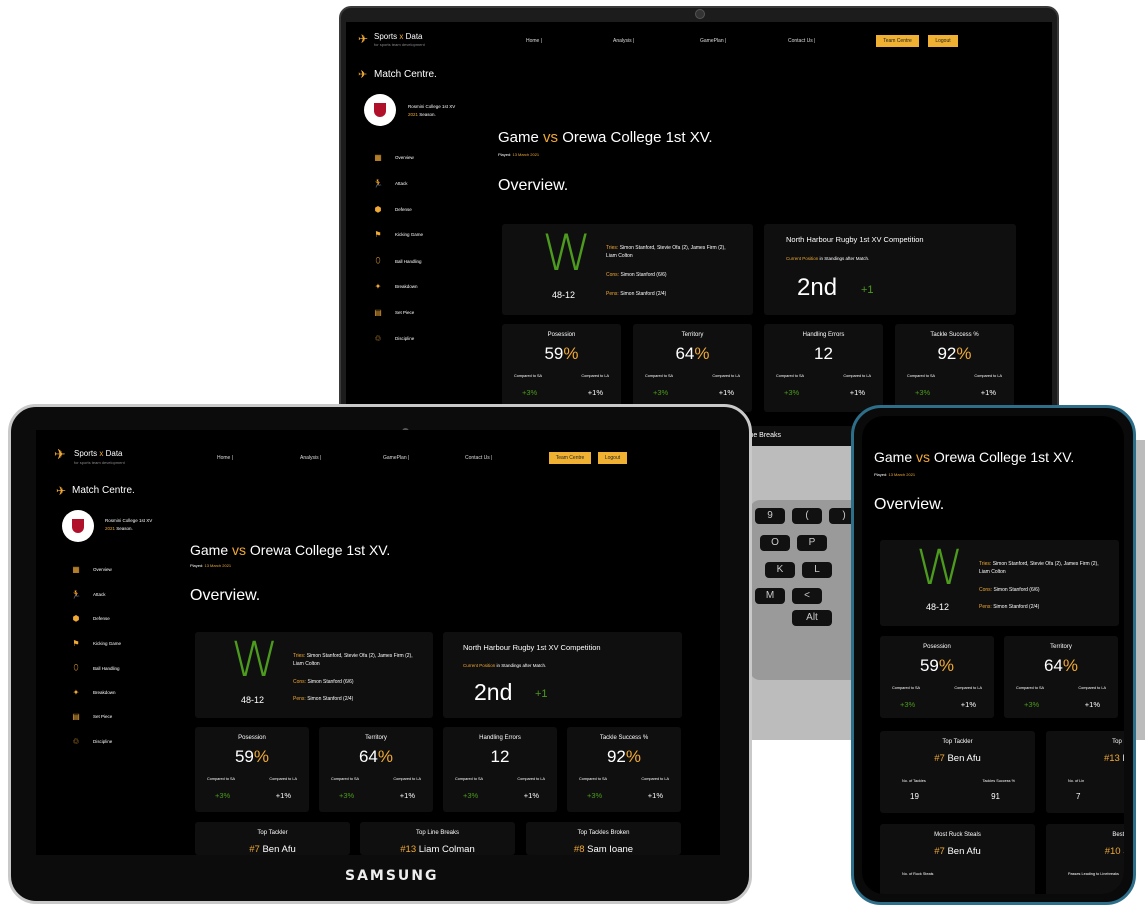 This screenshot has width=1145, height=910. I want to click on position-change: +1, so click(867, 290).